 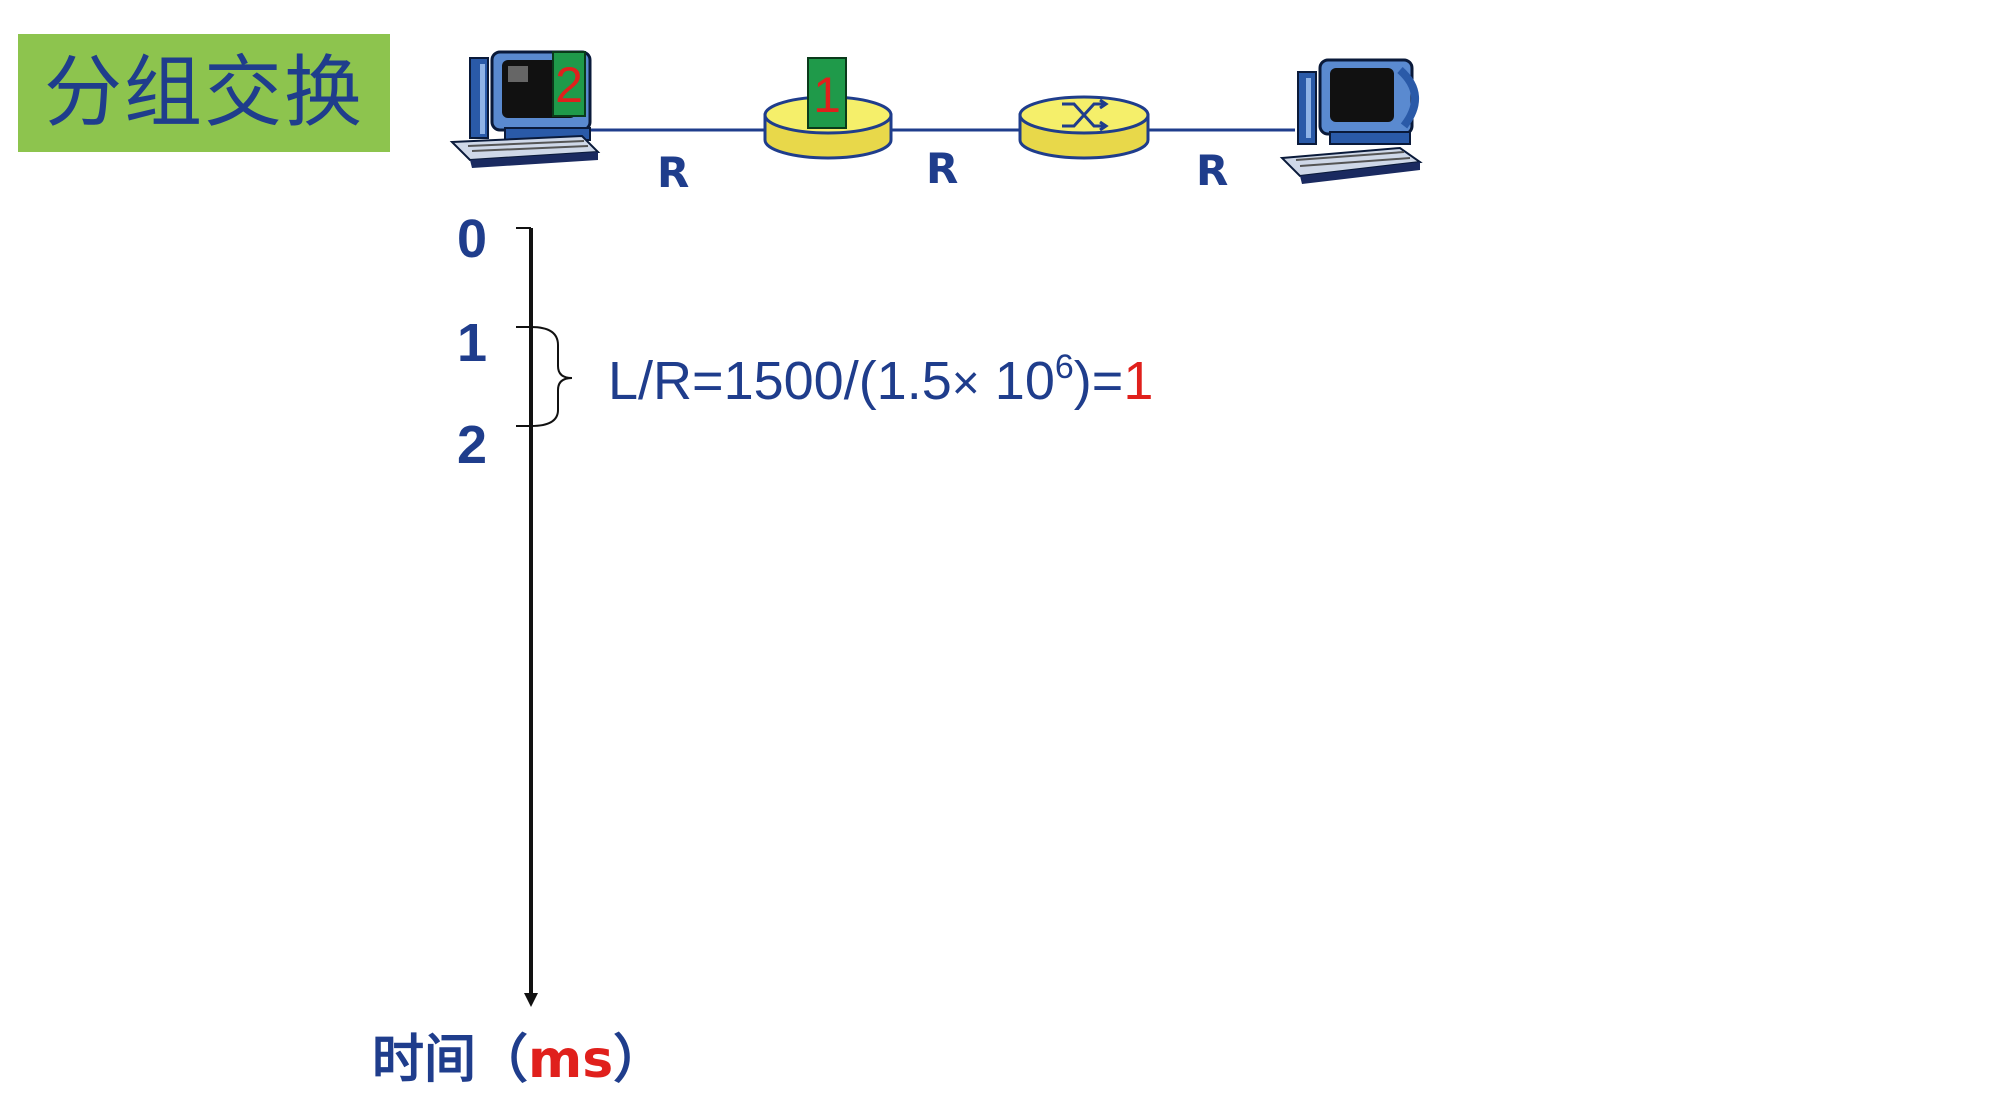 What do you see at coordinates (544, 617) in the screenshot?
I see `timeline-axis` at bounding box center [544, 617].